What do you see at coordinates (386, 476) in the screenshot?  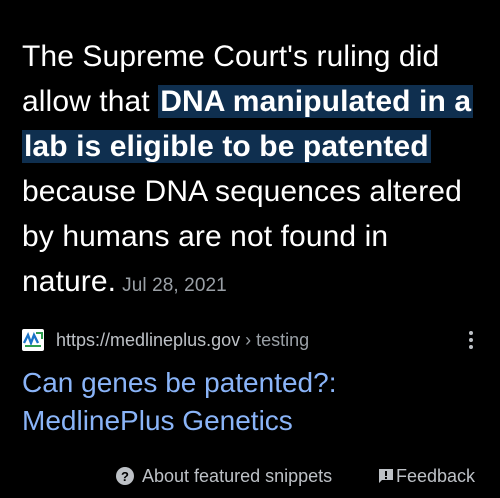 I see `feedback-icon` at bounding box center [386, 476].